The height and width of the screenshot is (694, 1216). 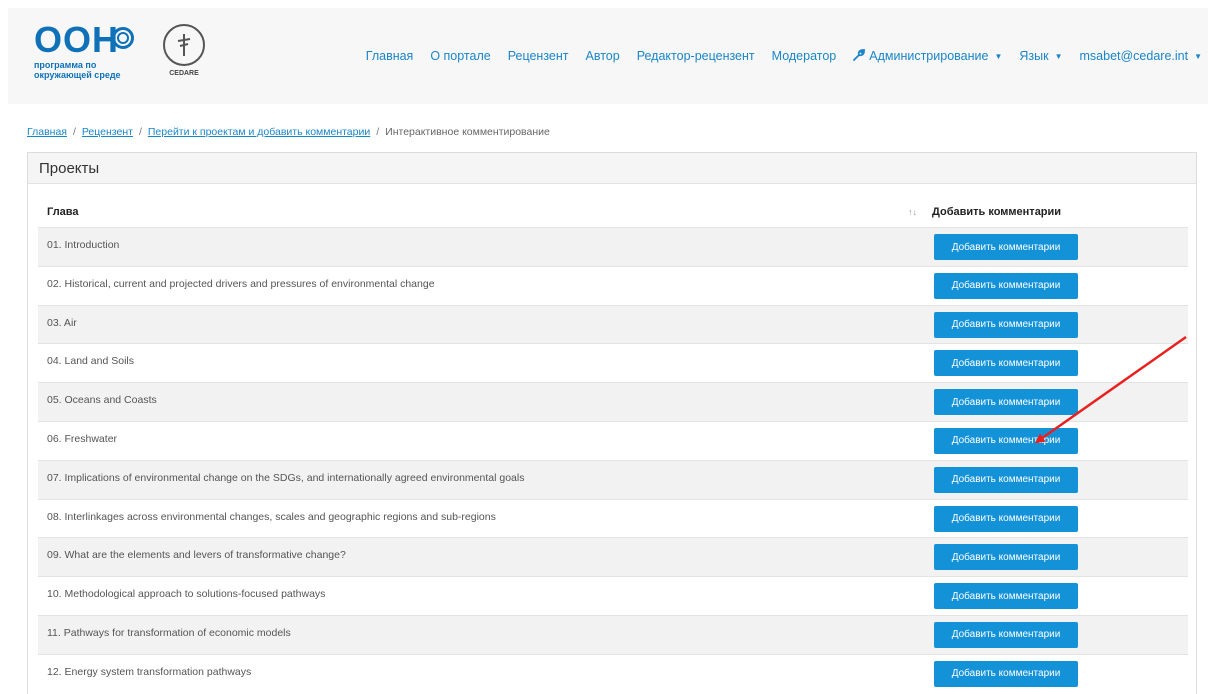 I want to click on unep-logo: ООН программа по окружающей среде, so click(x=89, y=52).